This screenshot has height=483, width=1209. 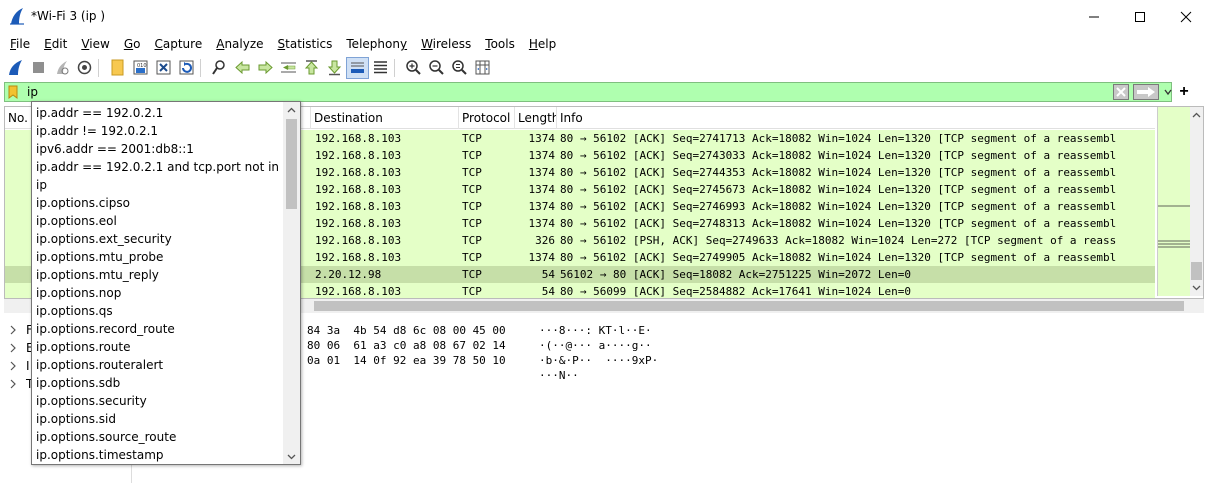 I want to click on reload-icon, so click(x=186, y=67).